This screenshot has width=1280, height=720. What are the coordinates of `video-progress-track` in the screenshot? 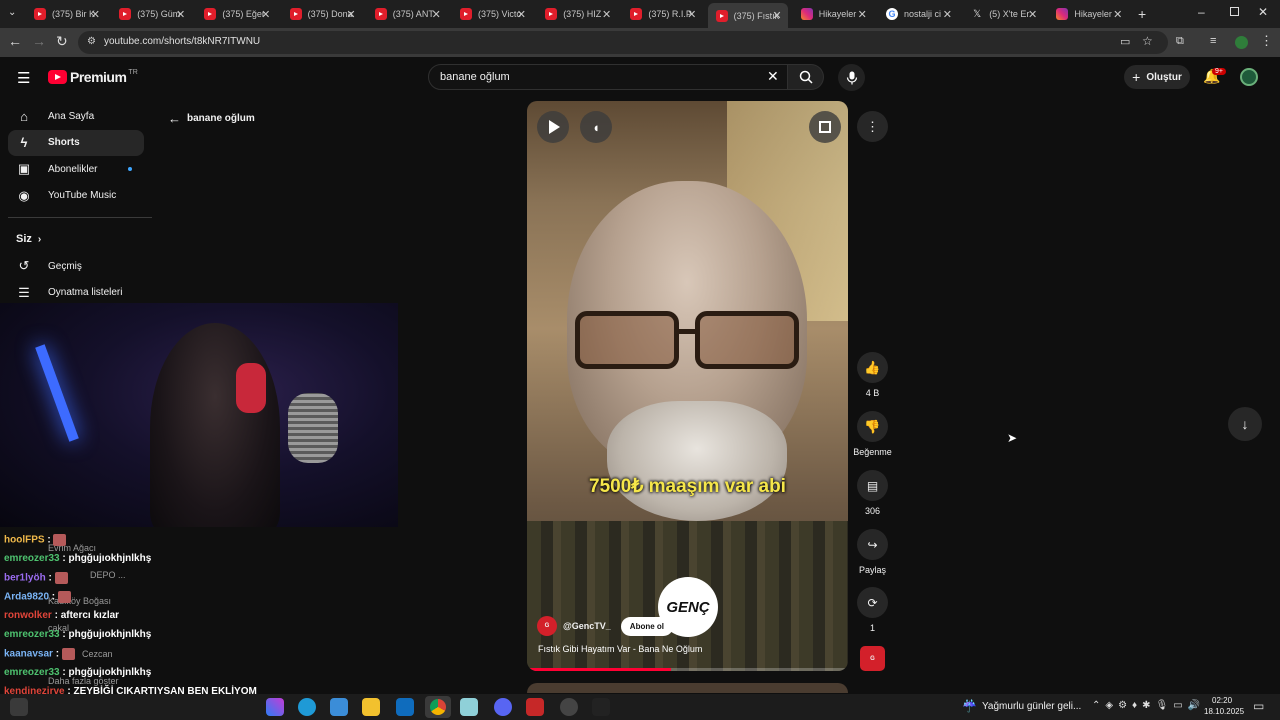 It's located at (687, 669).